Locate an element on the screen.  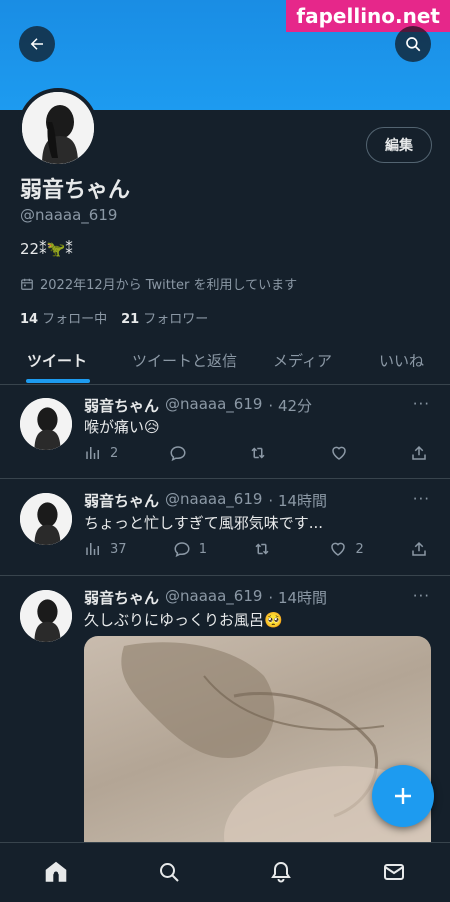
nav-notifications is located at coordinates (281, 872).